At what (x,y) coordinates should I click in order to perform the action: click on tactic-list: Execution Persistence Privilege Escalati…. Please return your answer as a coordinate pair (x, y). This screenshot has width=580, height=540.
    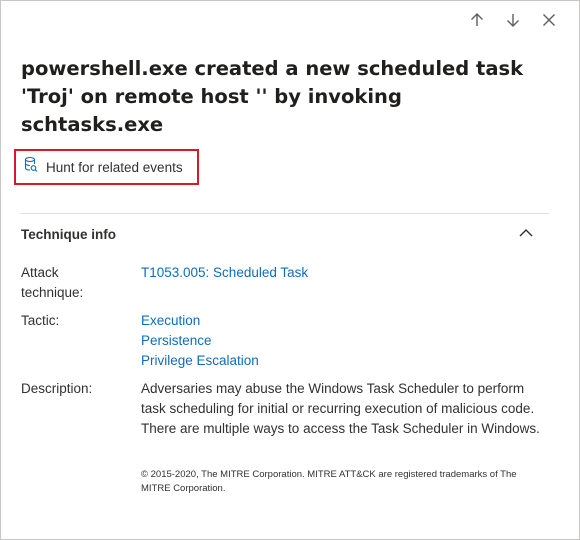
    Looking at the image, I should click on (343, 341).